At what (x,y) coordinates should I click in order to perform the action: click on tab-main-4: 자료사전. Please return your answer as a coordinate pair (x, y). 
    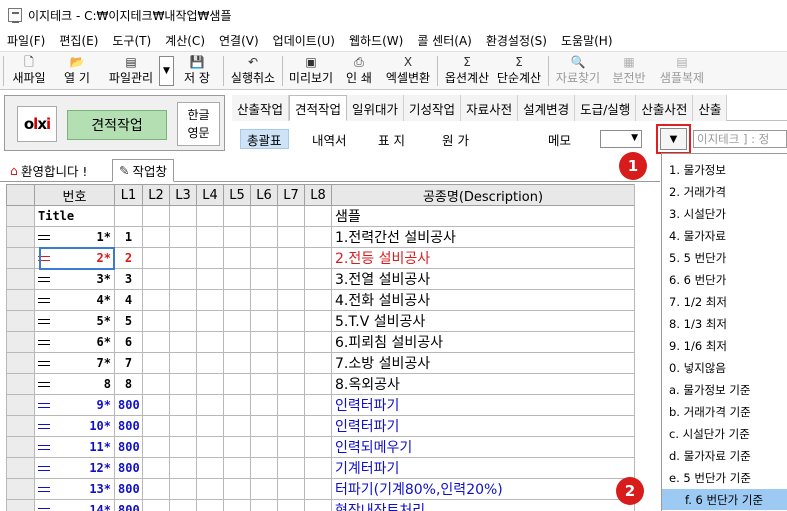
    Looking at the image, I should click on (490, 108).